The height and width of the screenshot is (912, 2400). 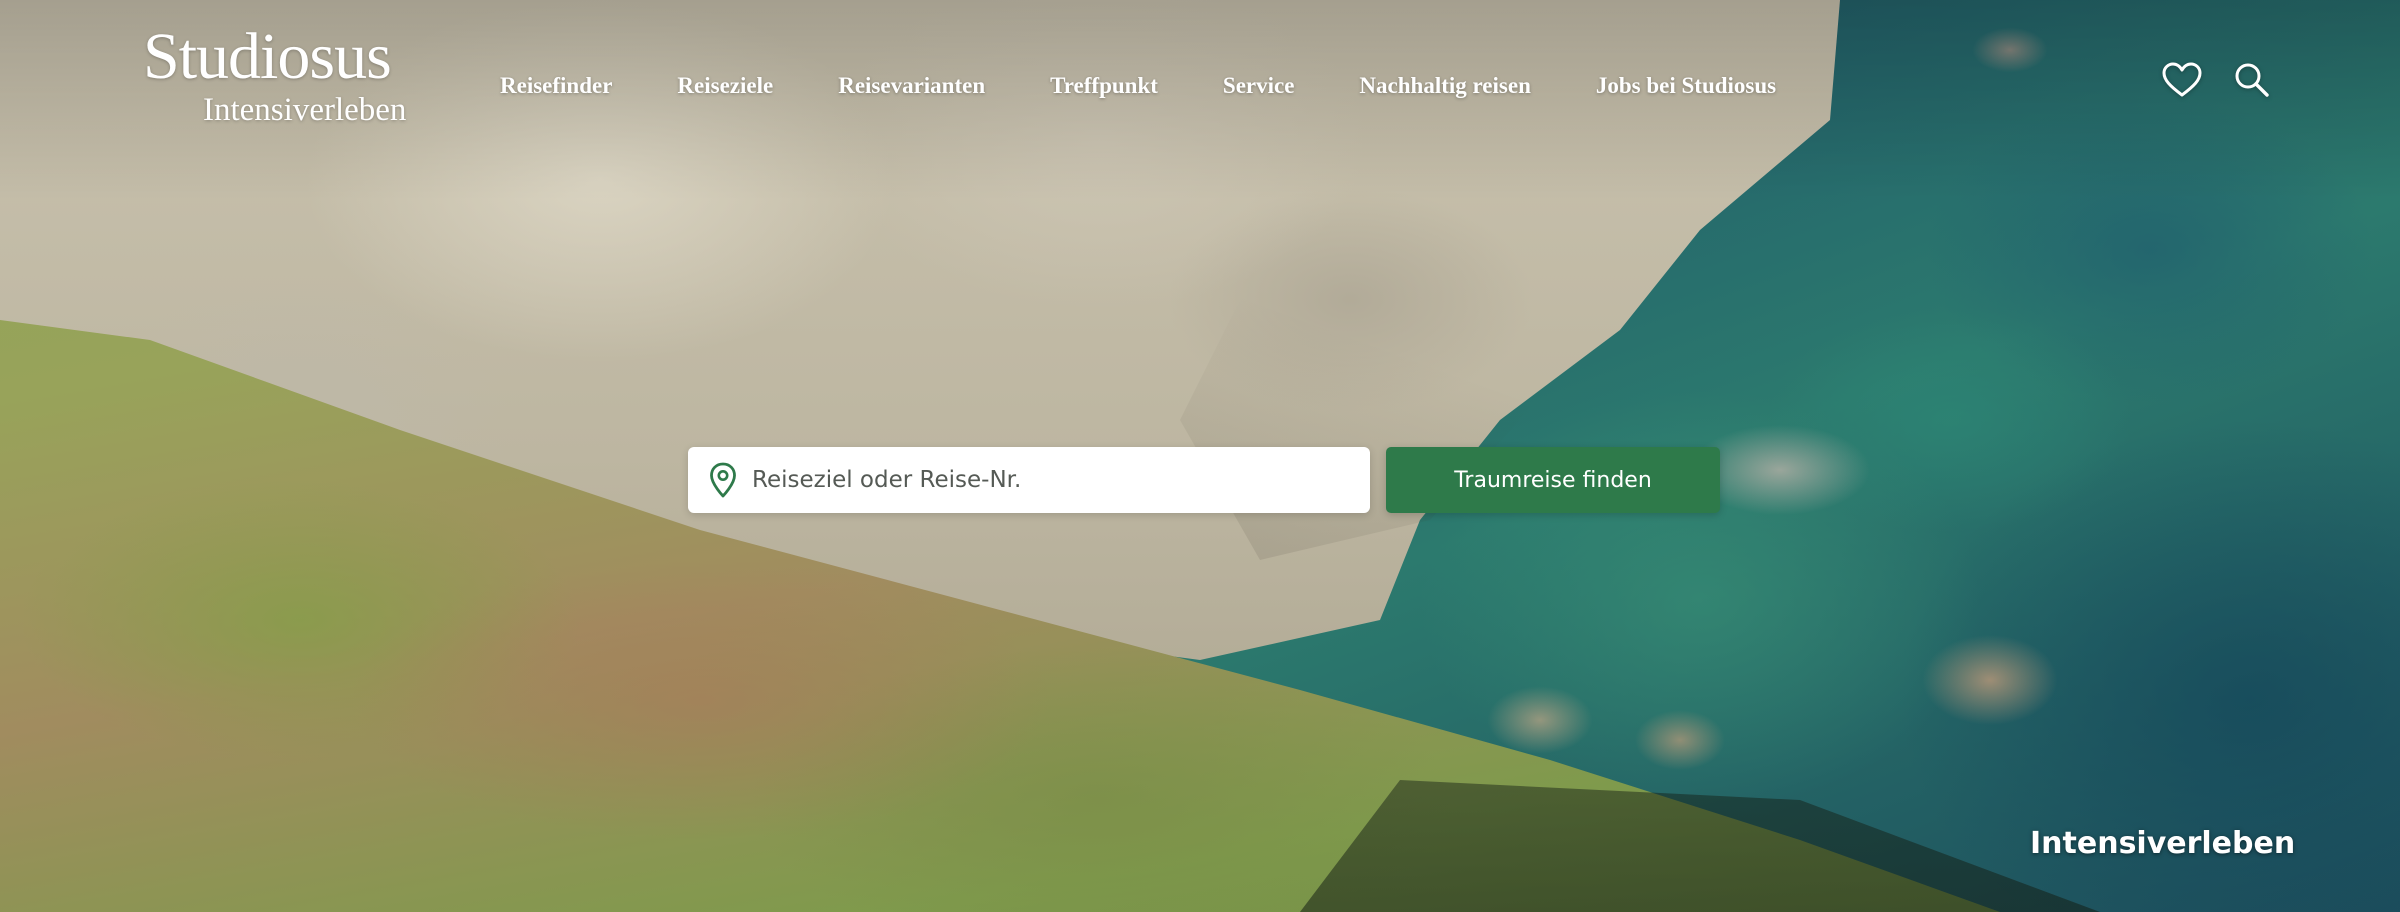 I want to click on nav-item-reiseziele: Reiseziele, so click(x=725, y=86).